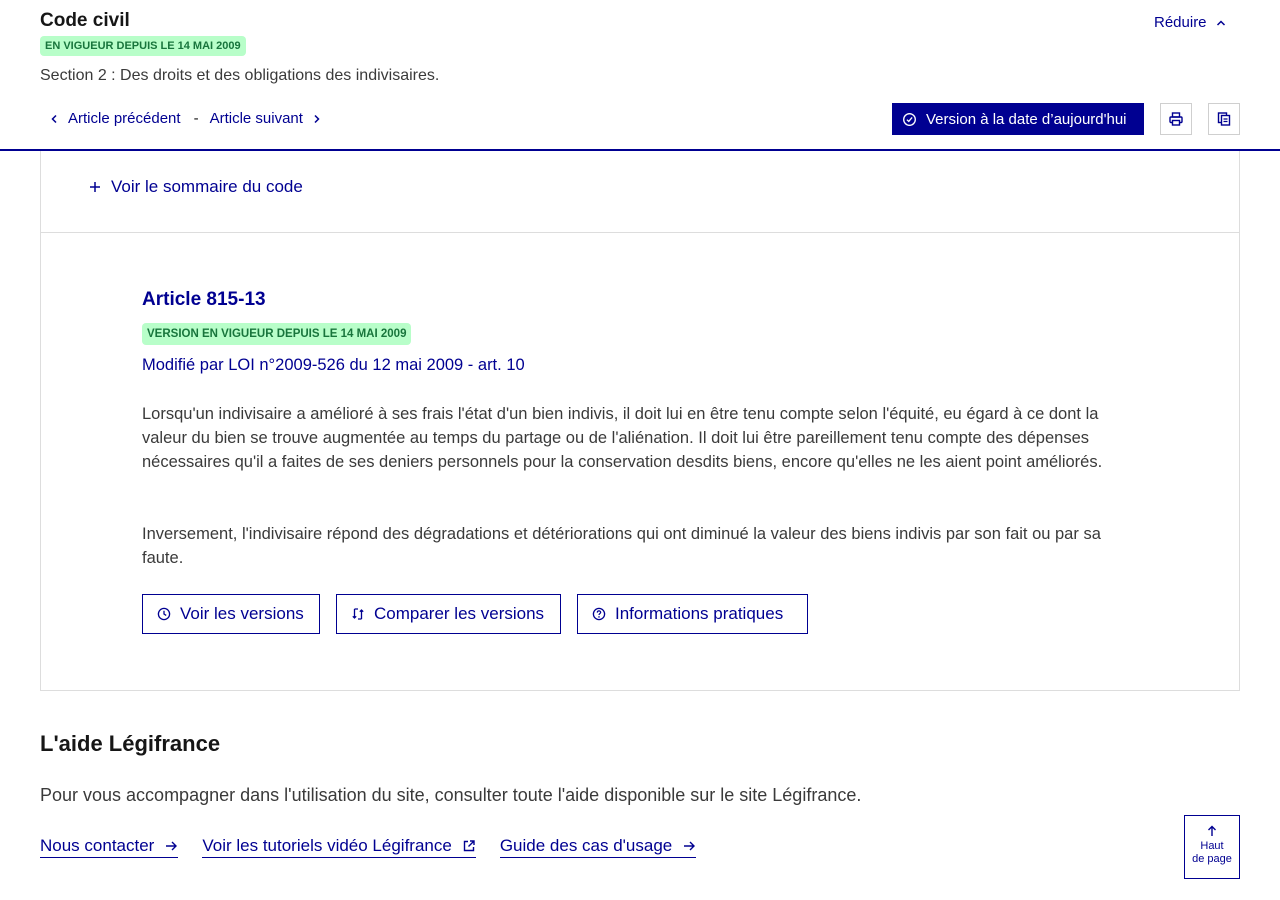  I want to click on use-cases-guide-link: Guide des cas d'usage, so click(598, 847).